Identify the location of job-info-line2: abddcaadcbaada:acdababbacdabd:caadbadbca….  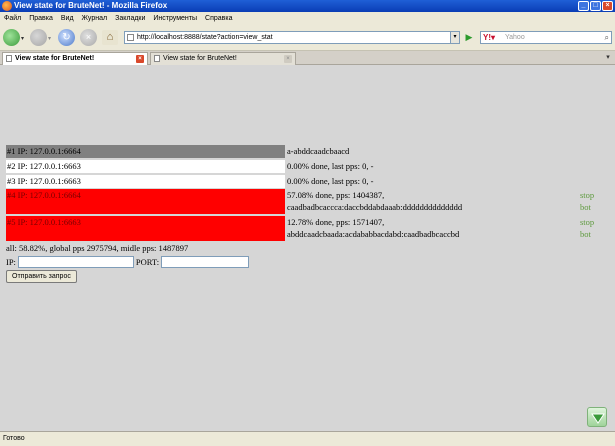
(373, 234).